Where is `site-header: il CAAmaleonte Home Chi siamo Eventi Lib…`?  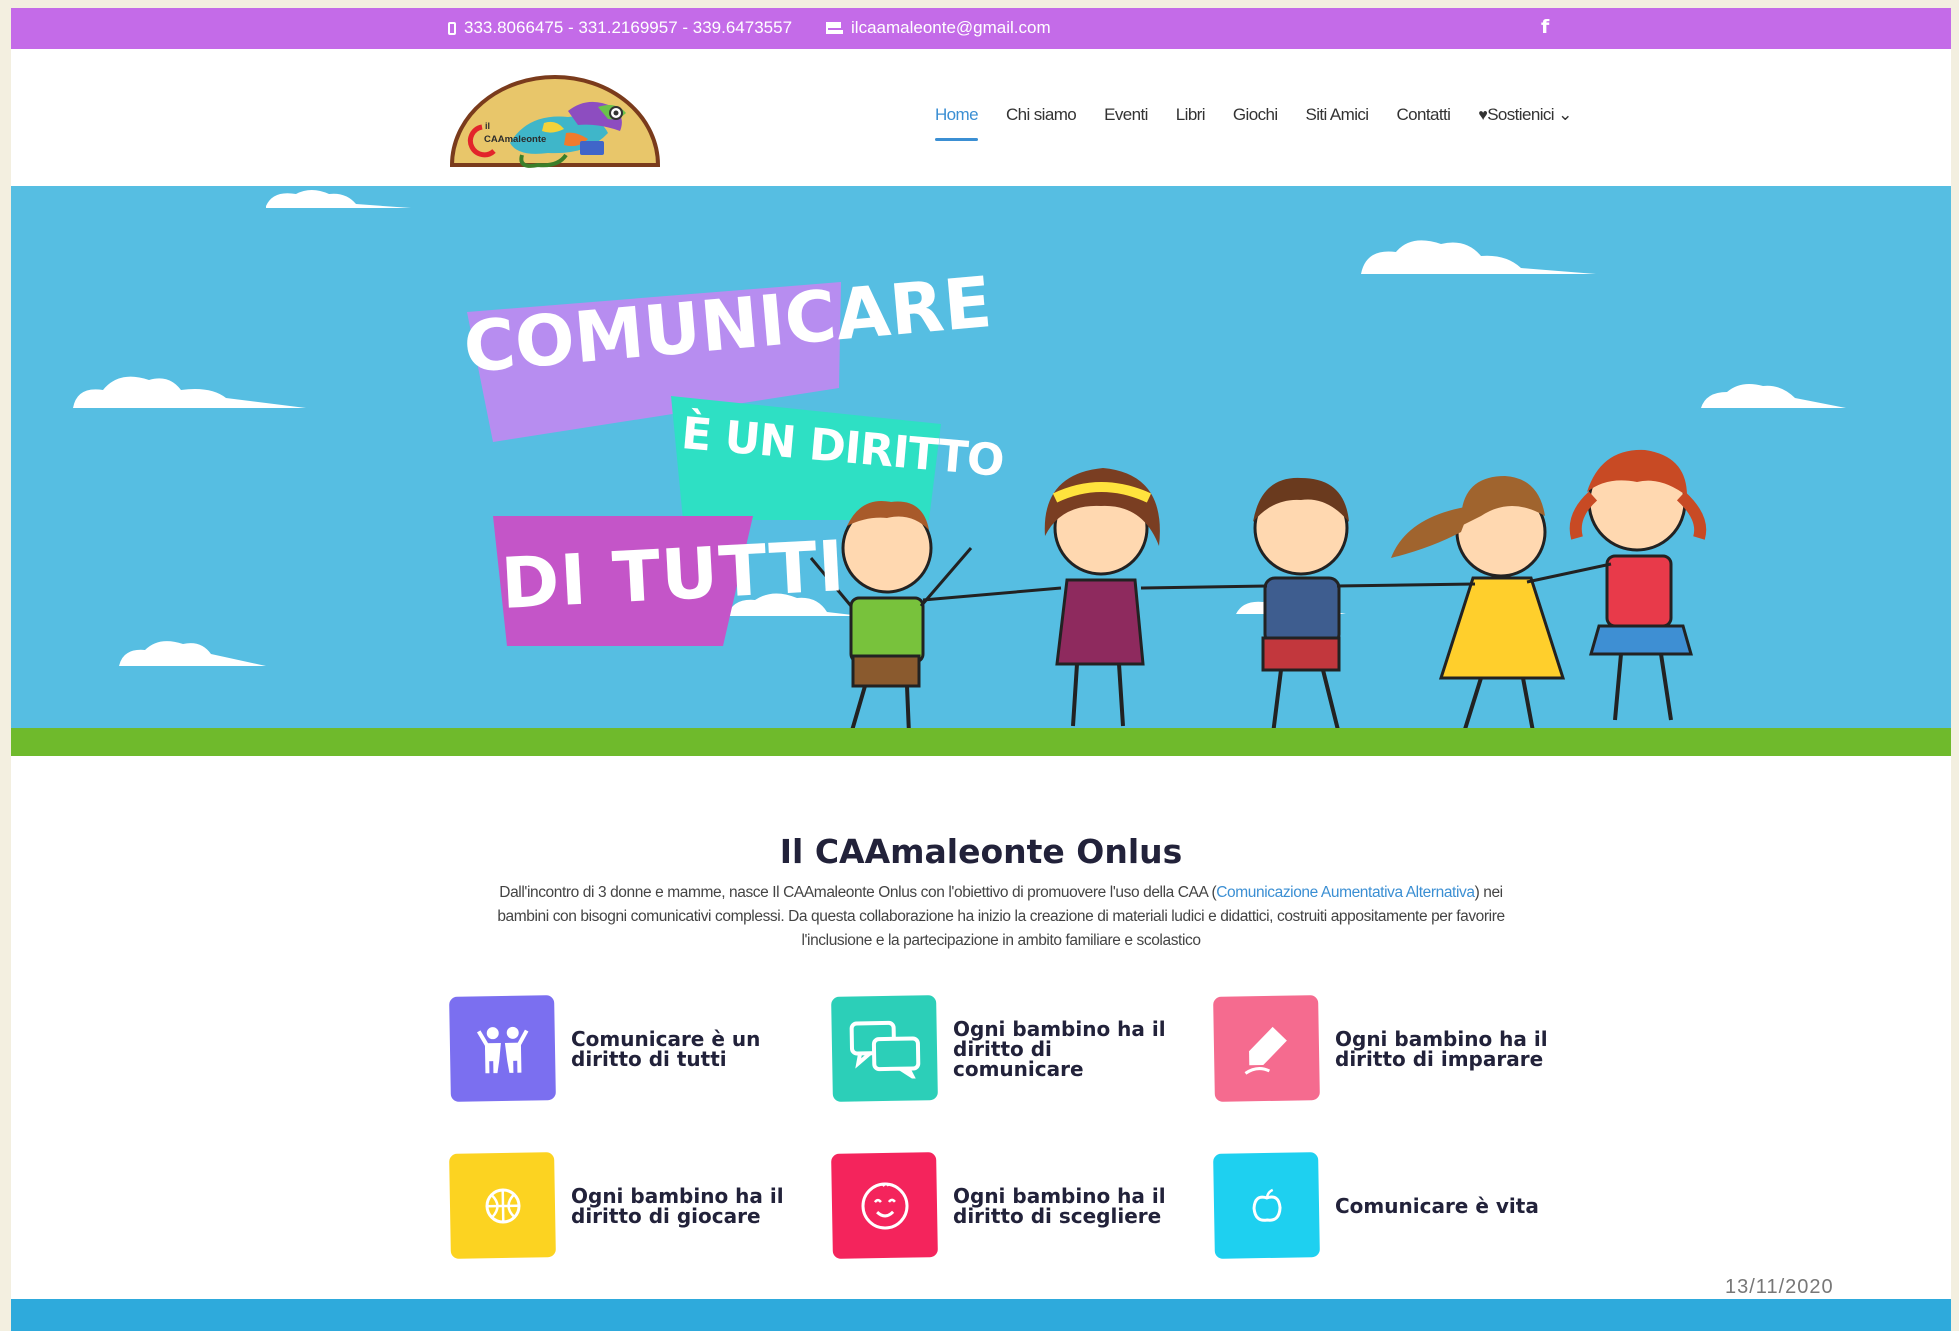
site-header: il CAAmaleonte Home Chi siamo Eventi Lib… is located at coordinates (981, 117).